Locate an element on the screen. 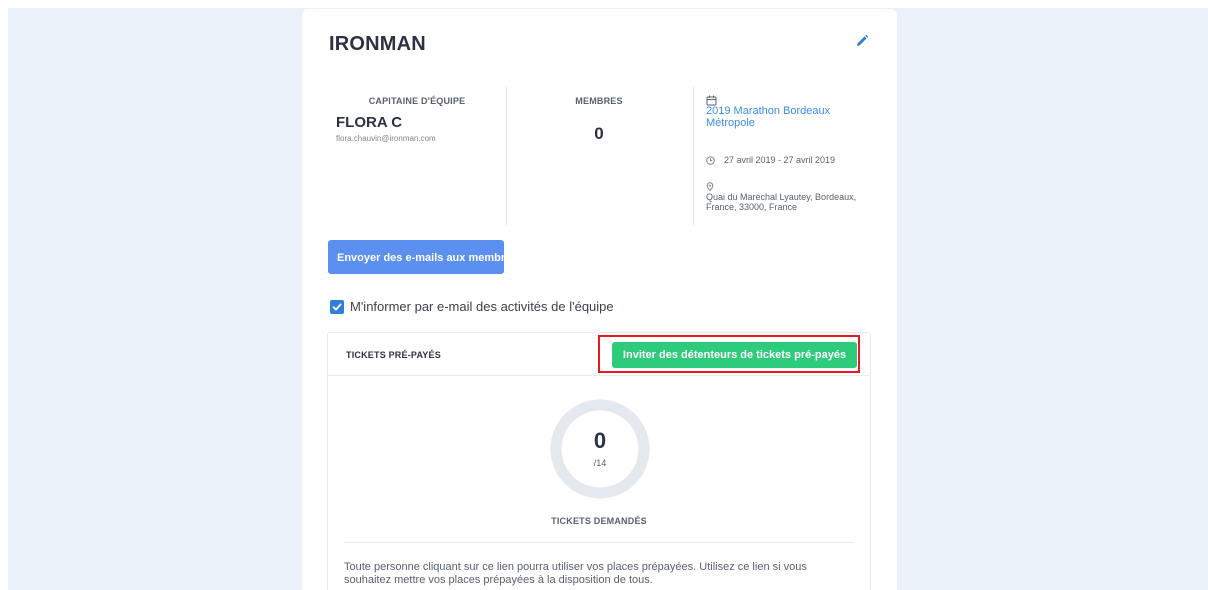 Image resolution: width=1208 pixels, height=590 pixels. calendar-icon is located at coordinates (711, 99).